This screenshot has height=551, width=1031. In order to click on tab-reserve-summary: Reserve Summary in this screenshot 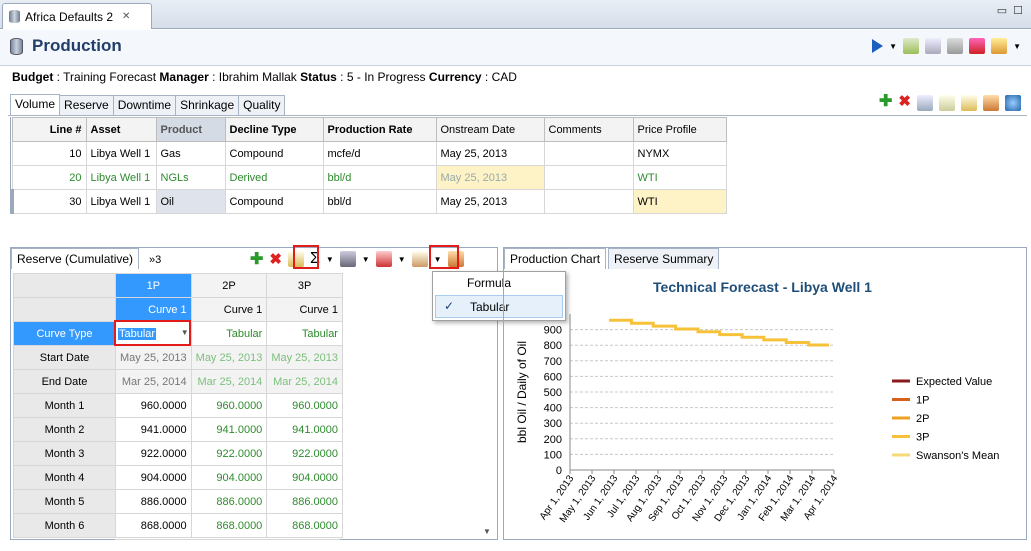, I will do `click(664, 258)`.